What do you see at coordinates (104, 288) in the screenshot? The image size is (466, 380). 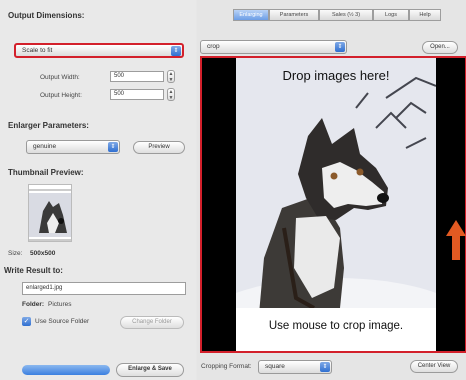 I see `output-filename-field: enlarged1.jpg` at bounding box center [104, 288].